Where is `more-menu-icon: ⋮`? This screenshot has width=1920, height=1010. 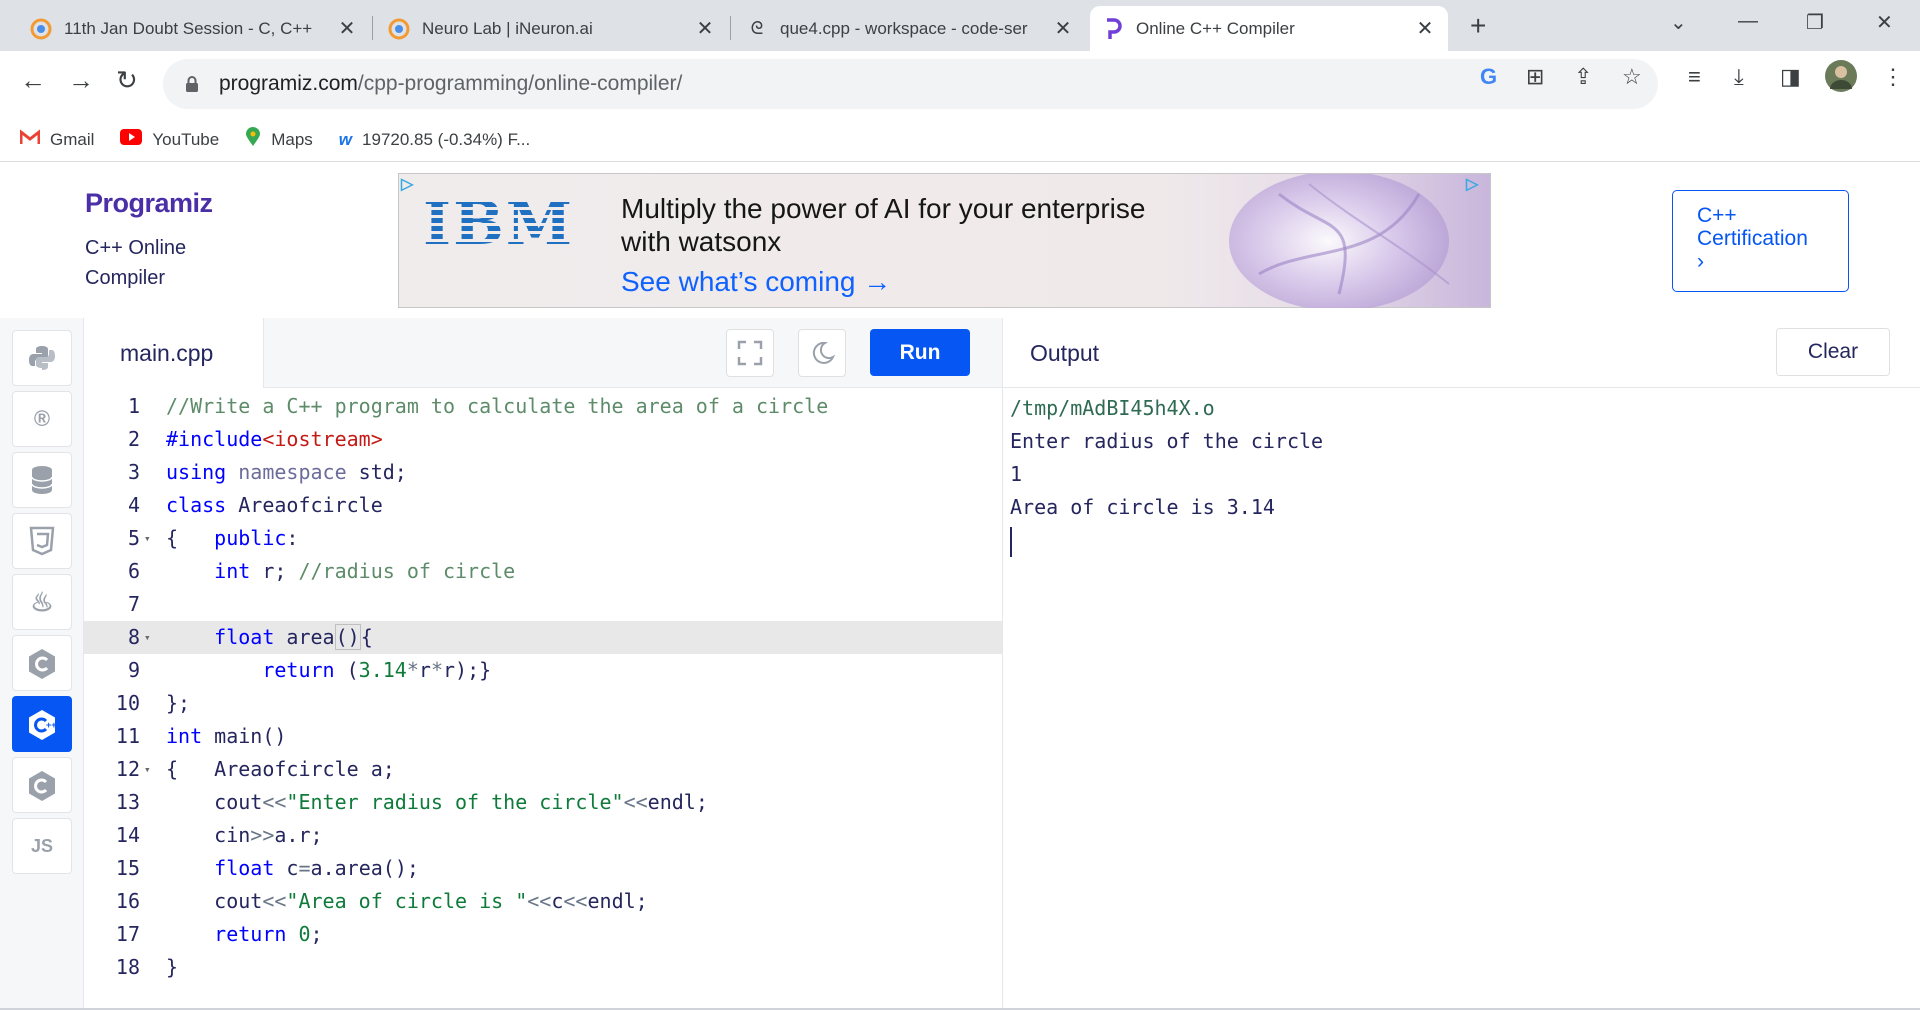
more-menu-icon: ⋮ is located at coordinates (1893, 77).